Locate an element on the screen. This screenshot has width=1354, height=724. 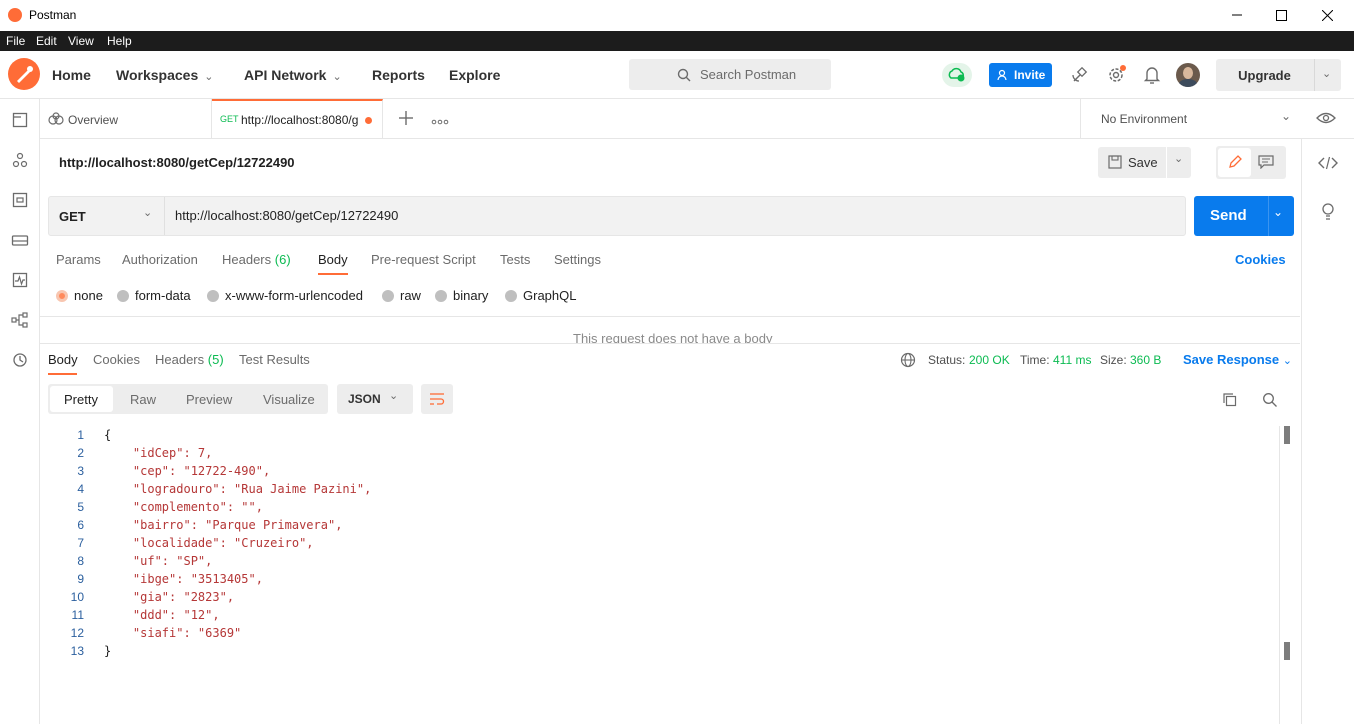
response-tab-headers: Headers (5) is located at coordinates (189, 359).